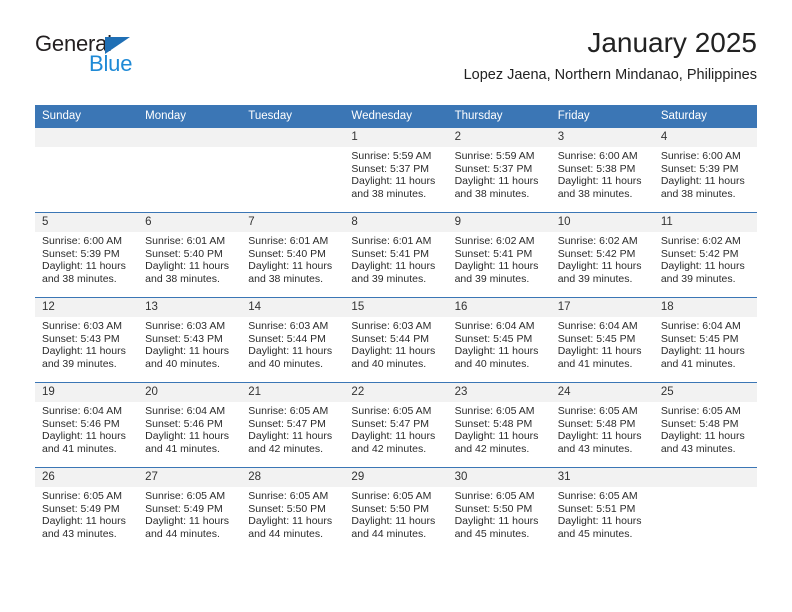 This screenshot has width=792, height=612. I want to click on sunset-text: Sunset: 5:39 PM, so click(699, 168).